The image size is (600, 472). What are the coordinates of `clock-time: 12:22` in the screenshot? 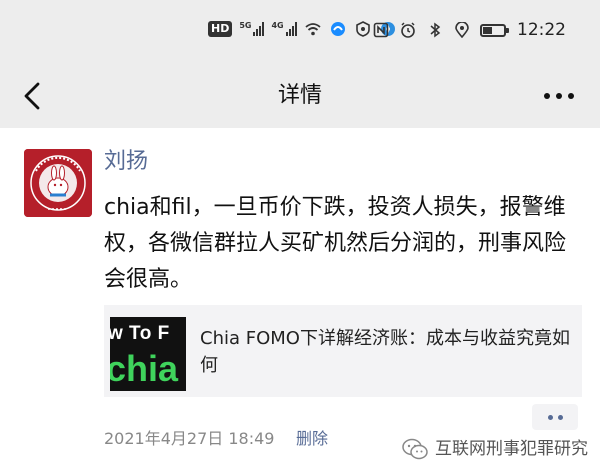 It's located at (541, 30).